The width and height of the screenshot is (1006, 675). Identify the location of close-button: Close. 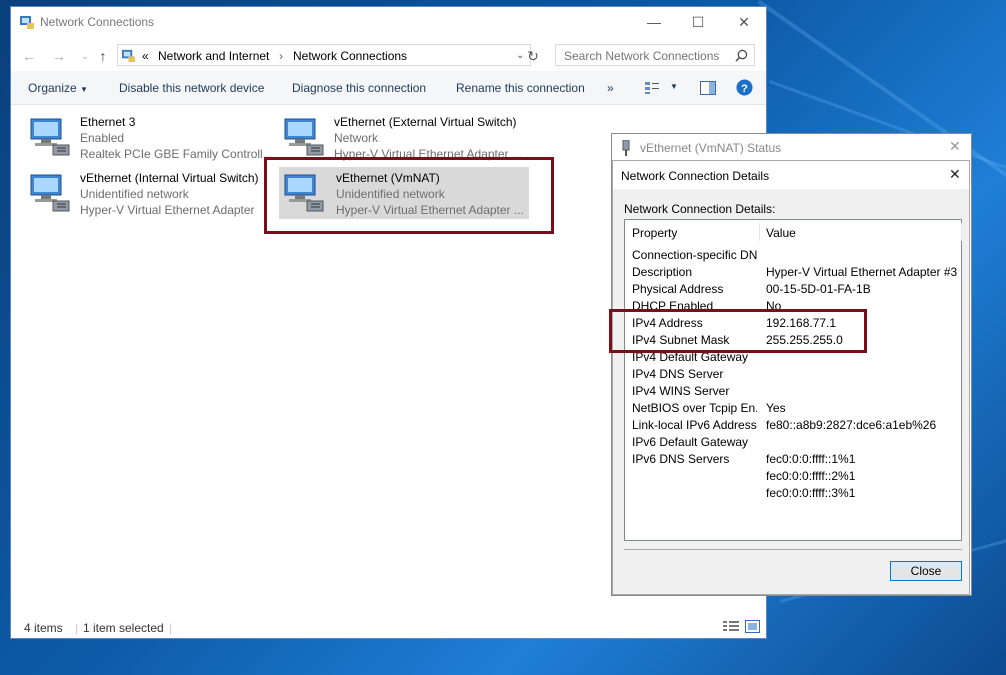
(926, 571).